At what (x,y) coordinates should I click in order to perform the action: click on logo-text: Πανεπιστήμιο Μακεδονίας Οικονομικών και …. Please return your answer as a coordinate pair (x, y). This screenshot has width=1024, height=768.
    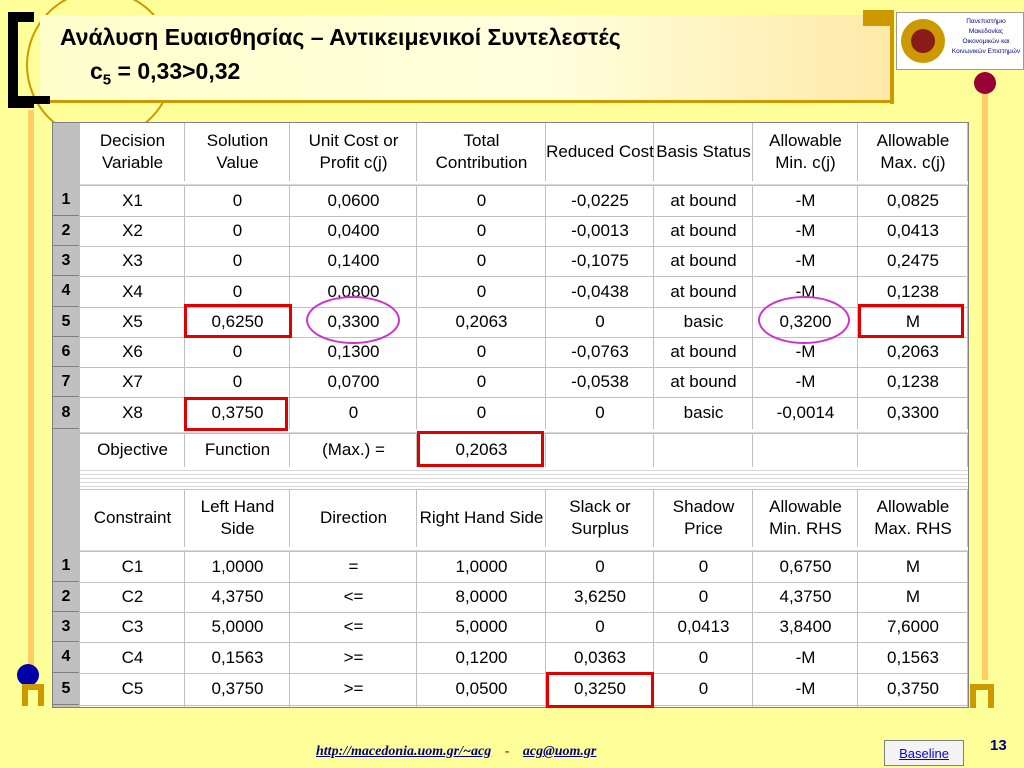
    Looking at the image, I should click on (986, 36).